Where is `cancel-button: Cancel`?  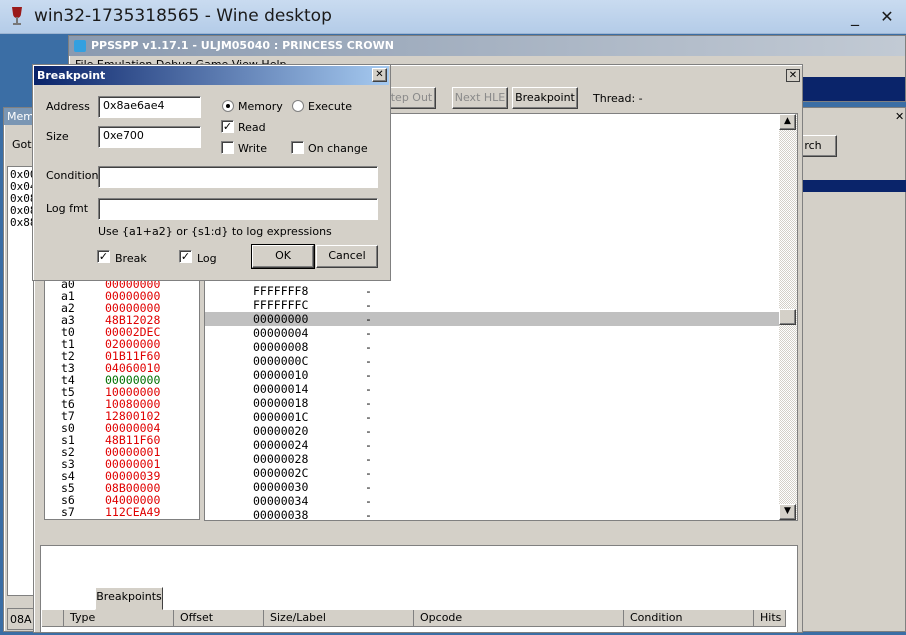 cancel-button: Cancel is located at coordinates (347, 256).